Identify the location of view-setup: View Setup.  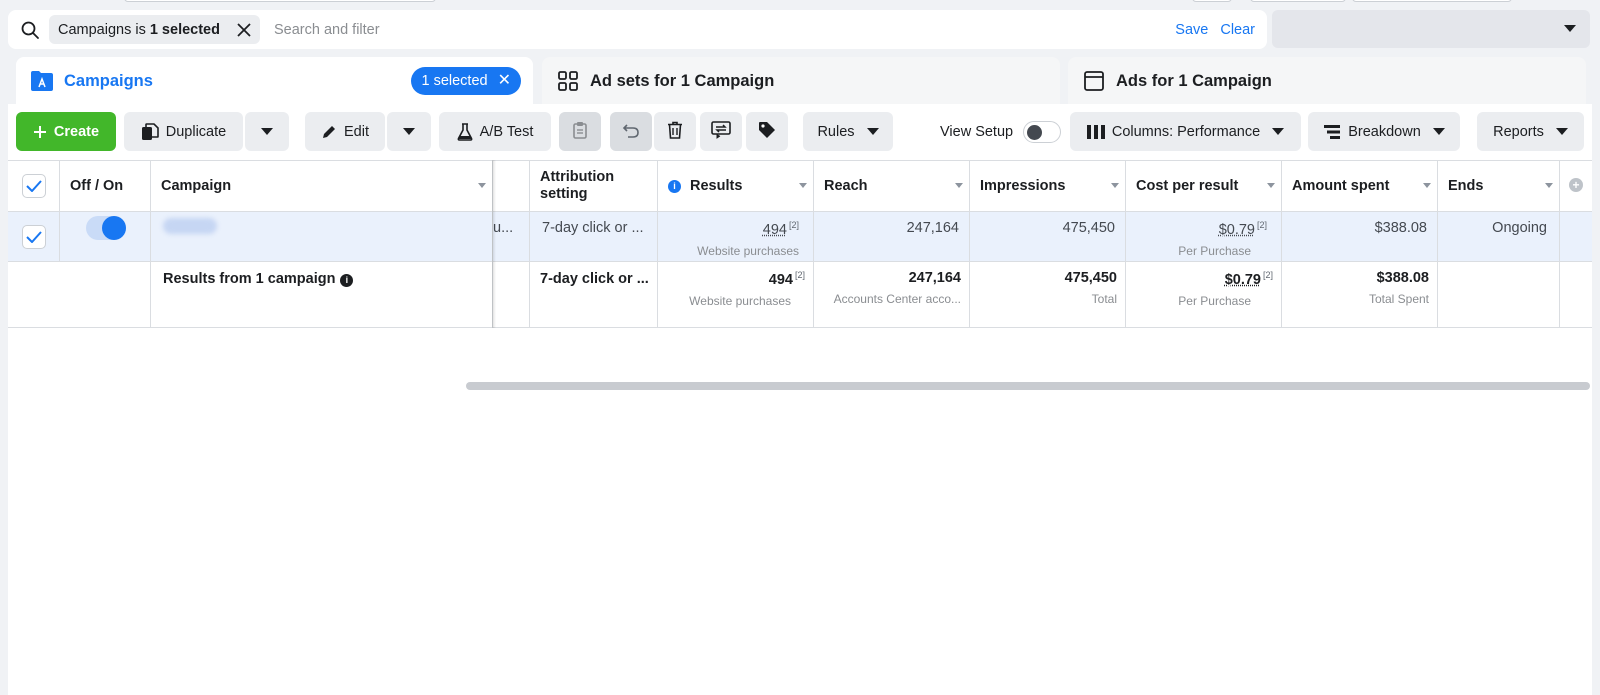
(1001, 132).